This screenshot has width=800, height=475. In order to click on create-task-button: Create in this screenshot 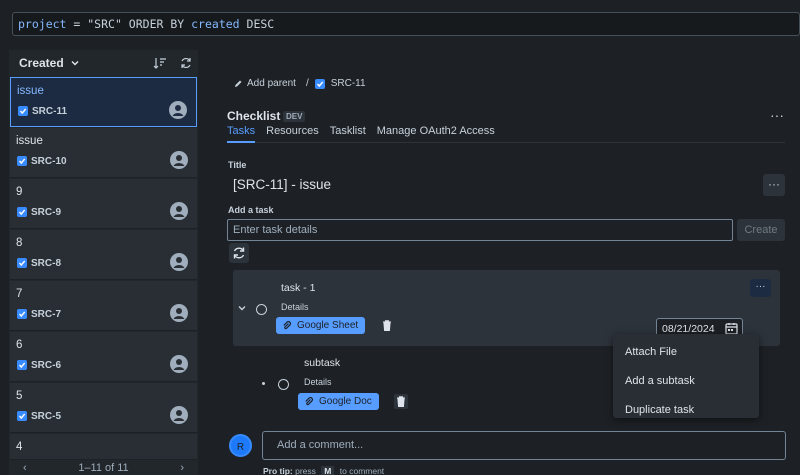, I will do `click(761, 230)`.